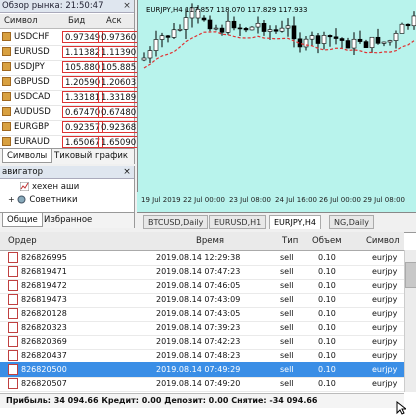  I want to click on order-number: 826819472, so click(44, 285).